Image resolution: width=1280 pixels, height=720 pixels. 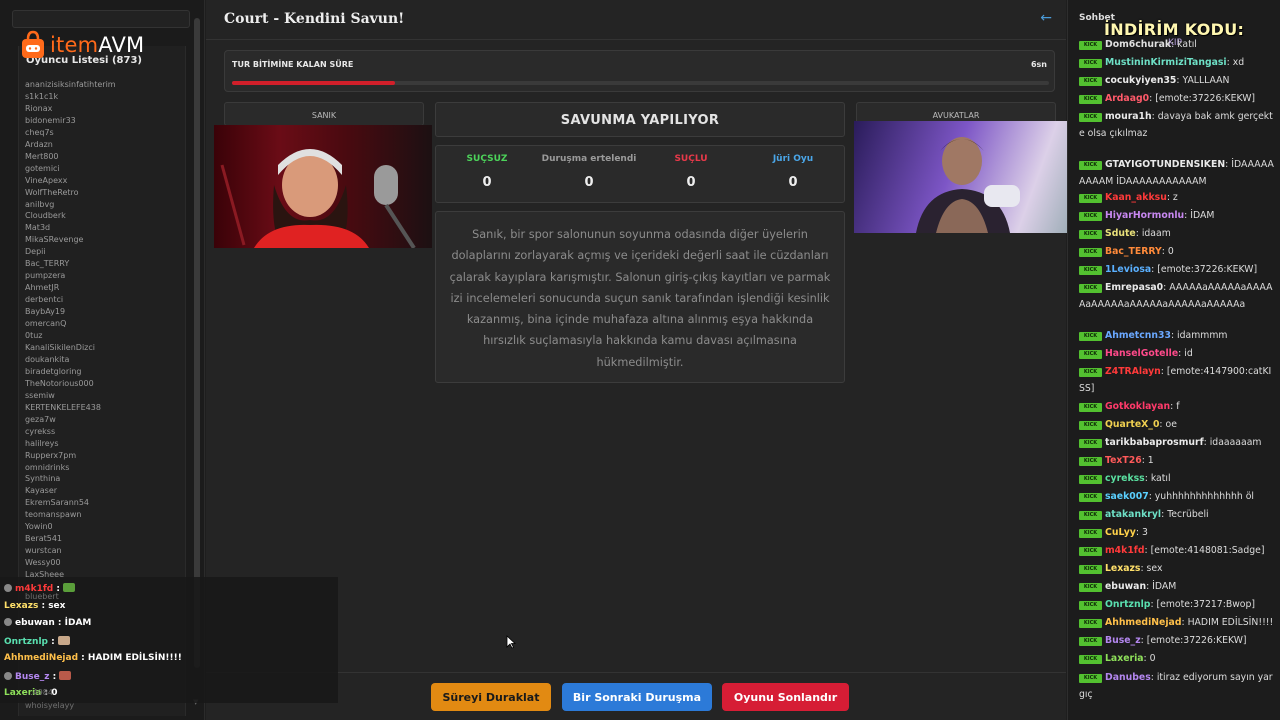 What do you see at coordinates (70, 479) in the screenshot?
I see `player-list-item: Synthina` at bounding box center [70, 479].